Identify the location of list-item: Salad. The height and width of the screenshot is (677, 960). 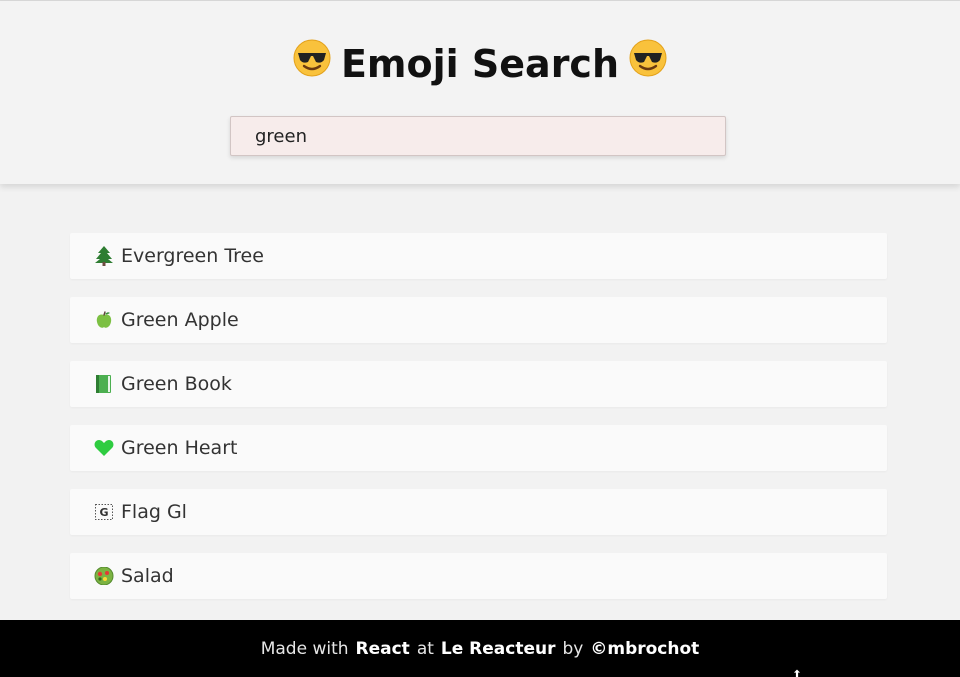
(478, 576).